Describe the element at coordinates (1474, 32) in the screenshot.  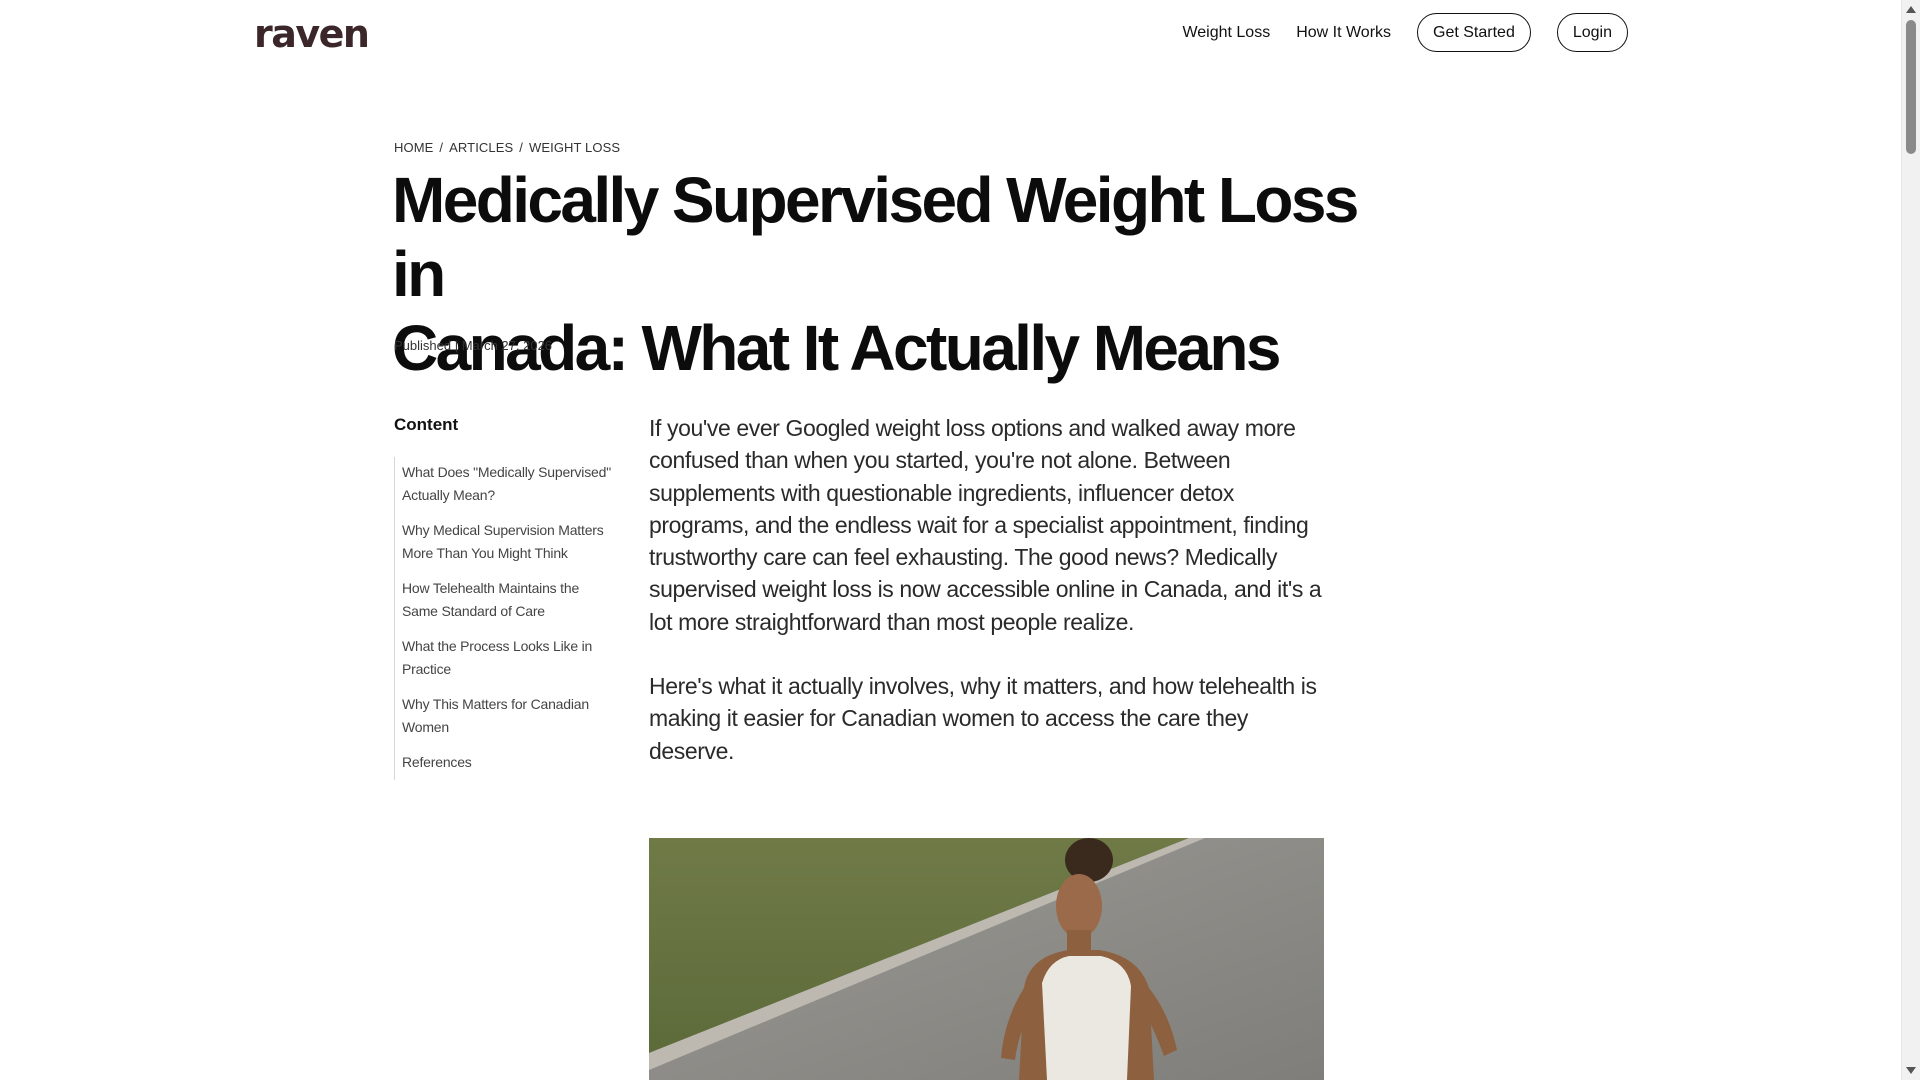
I see `get-started-button: Get Started` at that location.